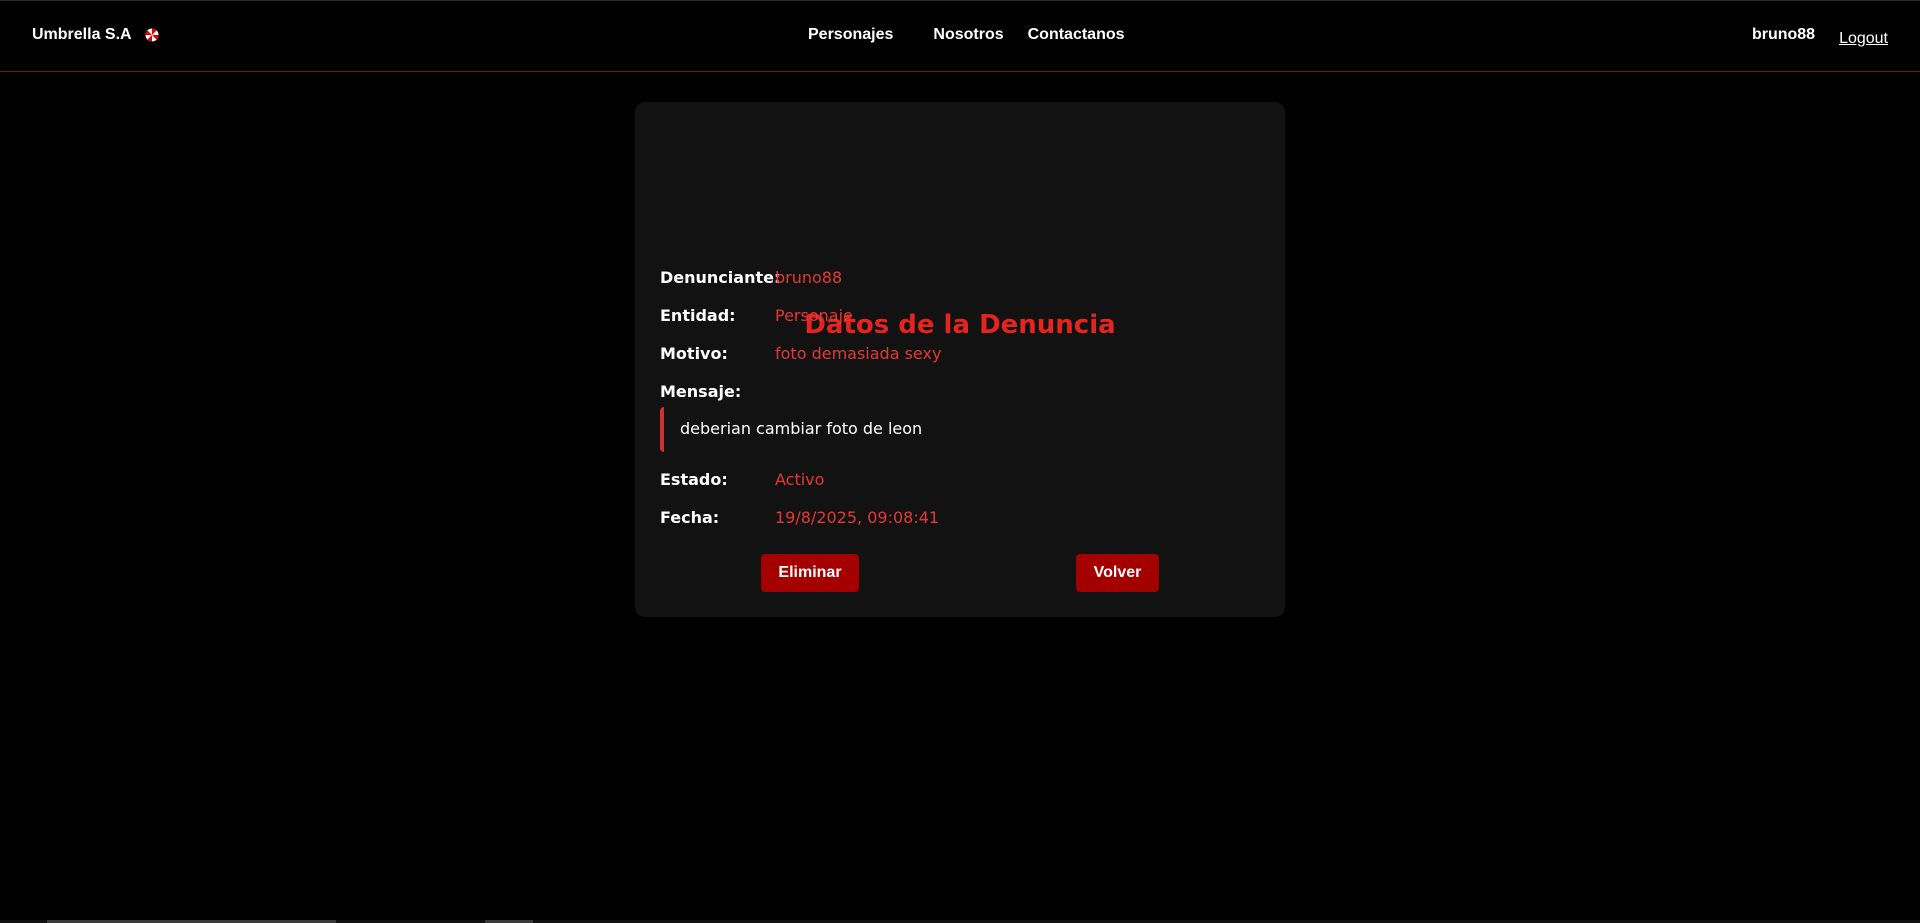  I want to click on nav-contactanos: Contactanos, so click(1076, 35).